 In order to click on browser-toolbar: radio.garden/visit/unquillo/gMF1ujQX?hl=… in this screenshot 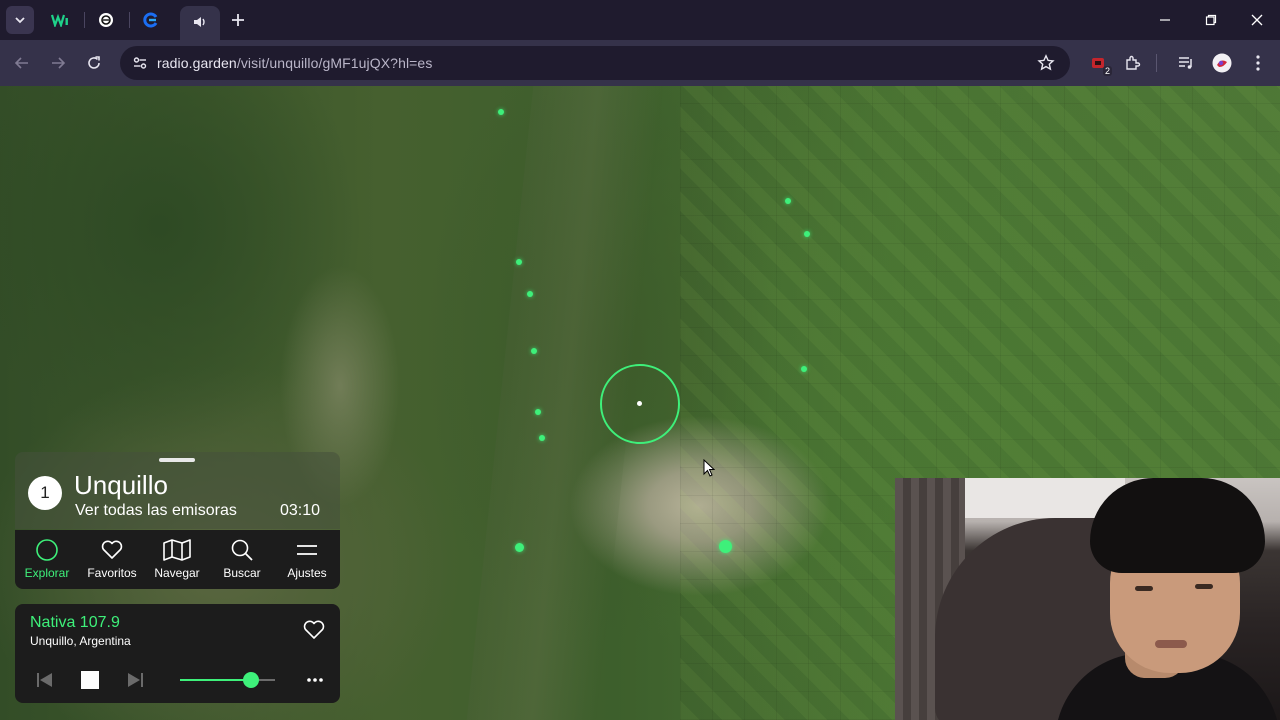, I will do `click(640, 63)`.